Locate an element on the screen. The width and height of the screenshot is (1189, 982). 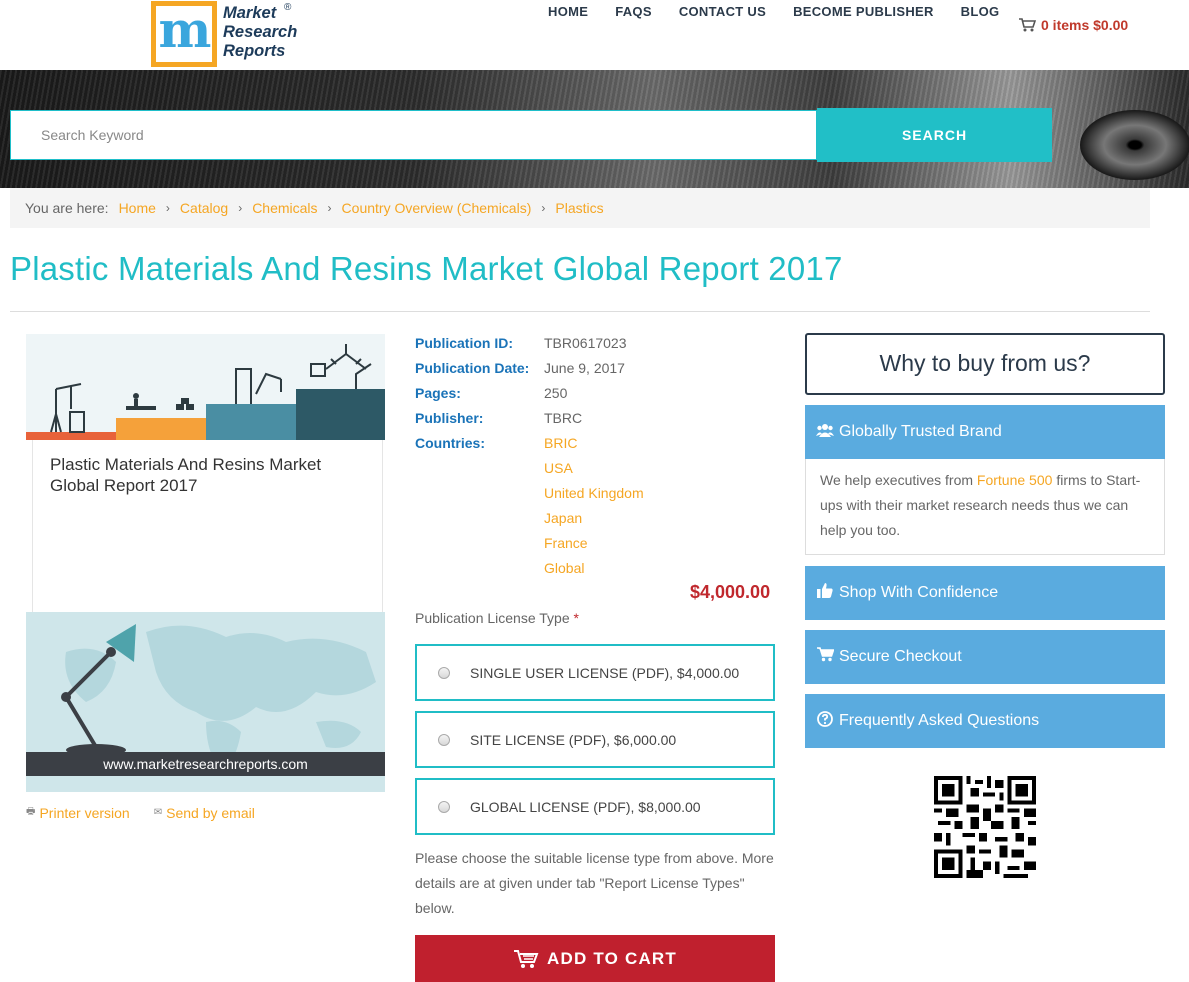
publisher-value: TBRC is located at coordinates (563, 418).